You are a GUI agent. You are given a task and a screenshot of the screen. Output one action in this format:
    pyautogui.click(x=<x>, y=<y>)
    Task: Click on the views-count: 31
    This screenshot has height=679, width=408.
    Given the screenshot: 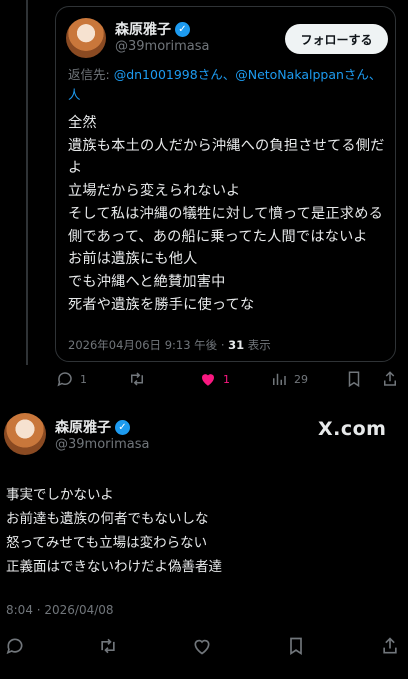 What is the action you would take?
    pyautogui.click(x=236, y=345)
    